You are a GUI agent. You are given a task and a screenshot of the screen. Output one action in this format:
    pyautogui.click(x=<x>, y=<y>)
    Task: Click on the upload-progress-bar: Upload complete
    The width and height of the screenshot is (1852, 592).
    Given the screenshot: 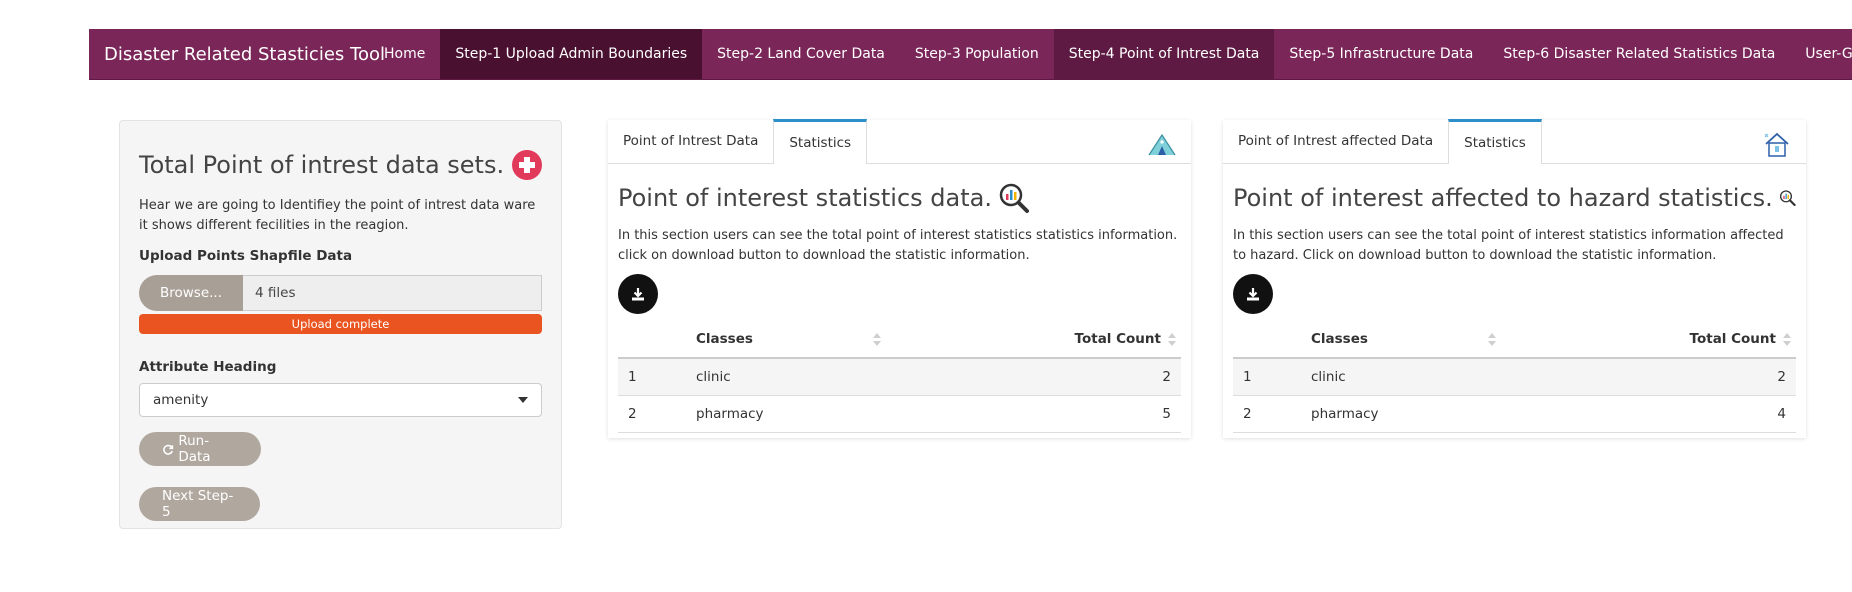 What is the action you would take?
    pyautogui.click(x=340, y=324)
    